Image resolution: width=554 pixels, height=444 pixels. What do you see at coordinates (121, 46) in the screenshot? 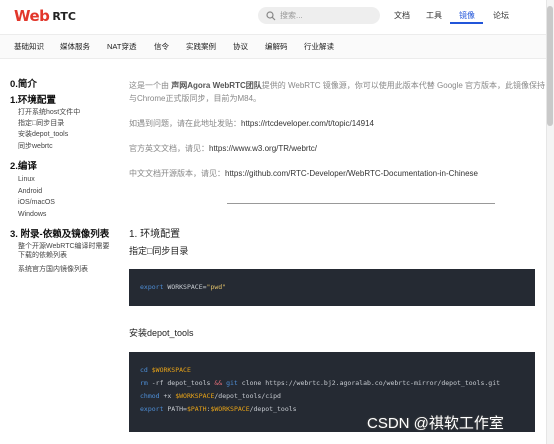
I see `category-nat: NAT穿透` at bounding box center [121, 46].